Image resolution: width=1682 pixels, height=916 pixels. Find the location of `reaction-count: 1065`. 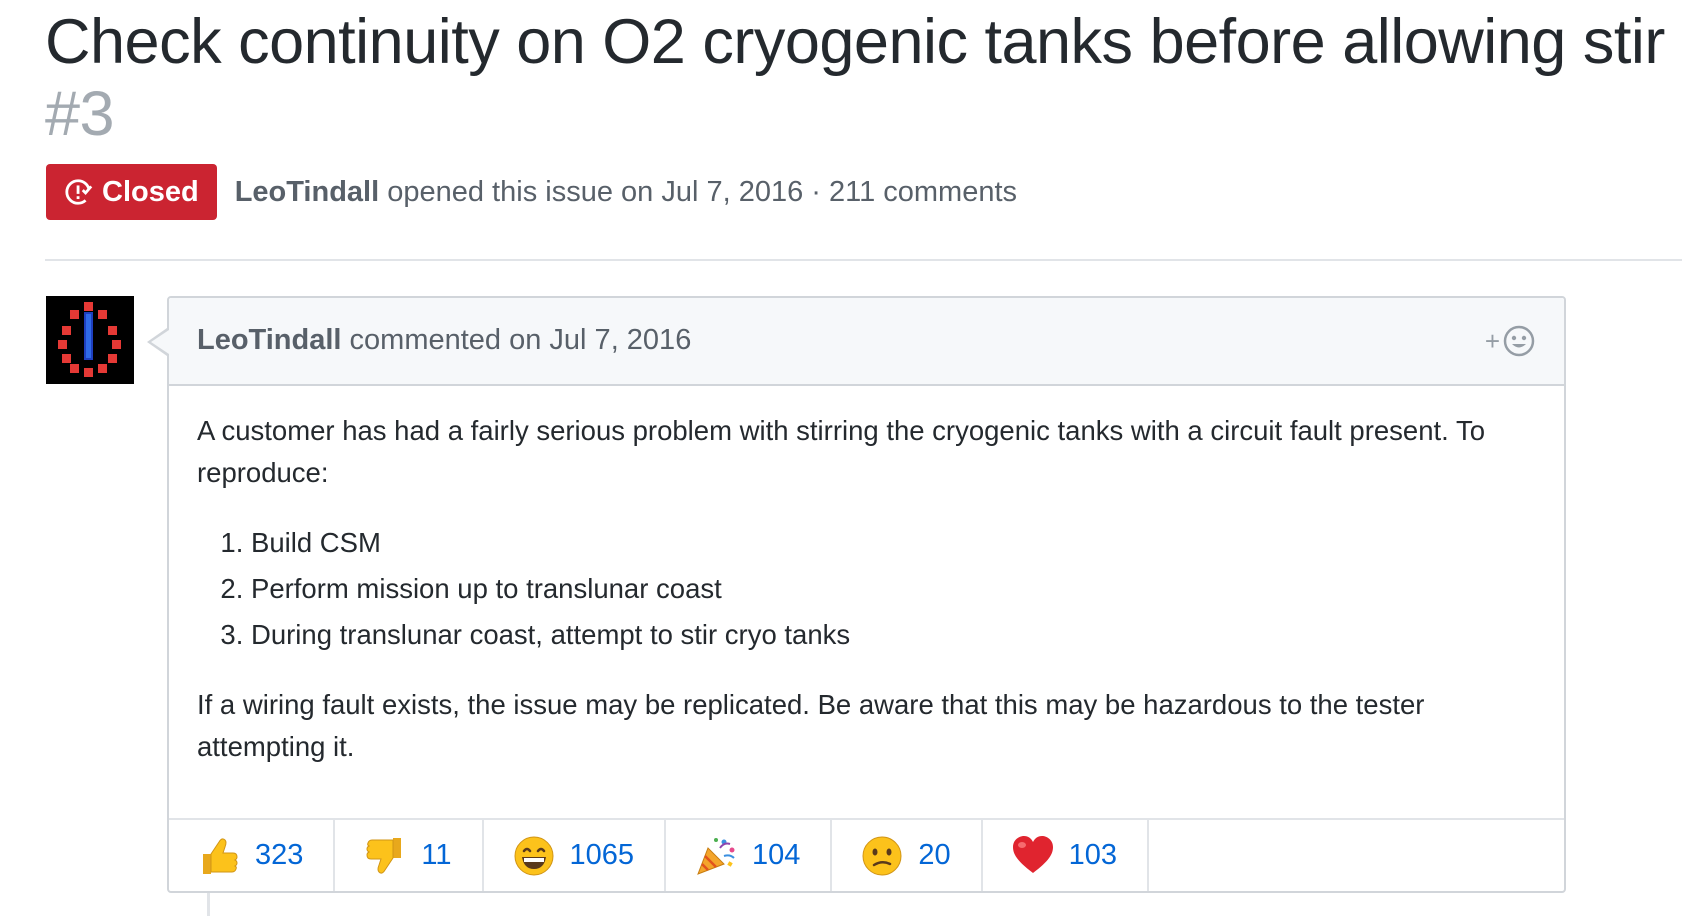

reaction-count: 1065 is located at coordinates (602, 855).